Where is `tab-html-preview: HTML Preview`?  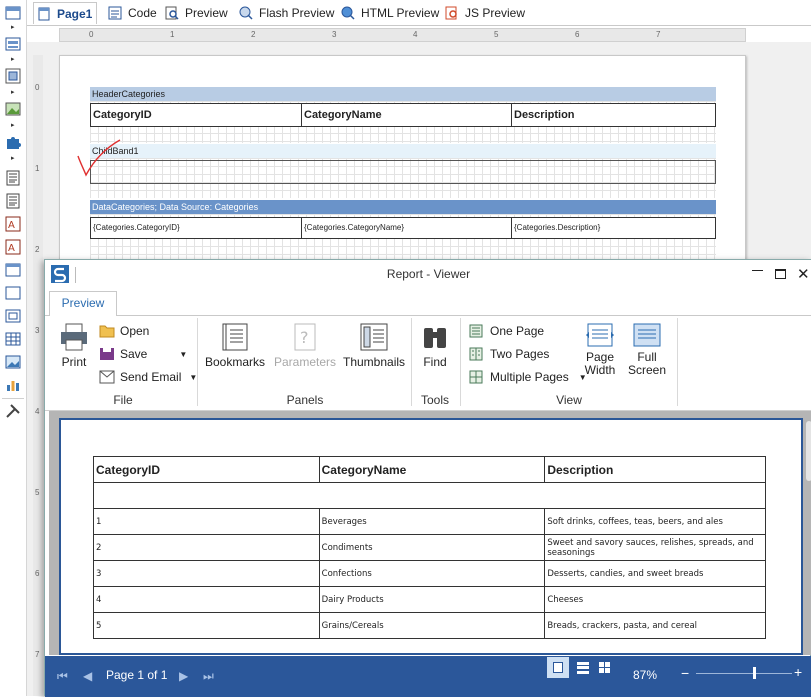
tab-html-preview: HTML Preview is located at coordinates (390, 13).